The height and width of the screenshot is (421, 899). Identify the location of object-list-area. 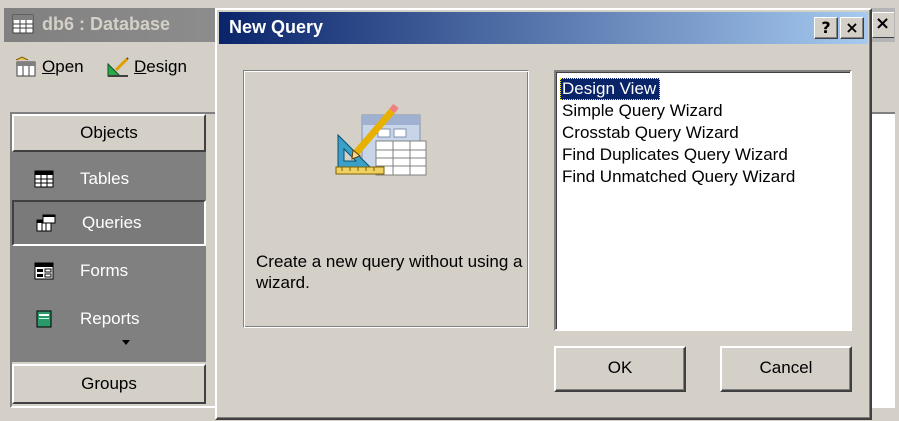
(883, 260).